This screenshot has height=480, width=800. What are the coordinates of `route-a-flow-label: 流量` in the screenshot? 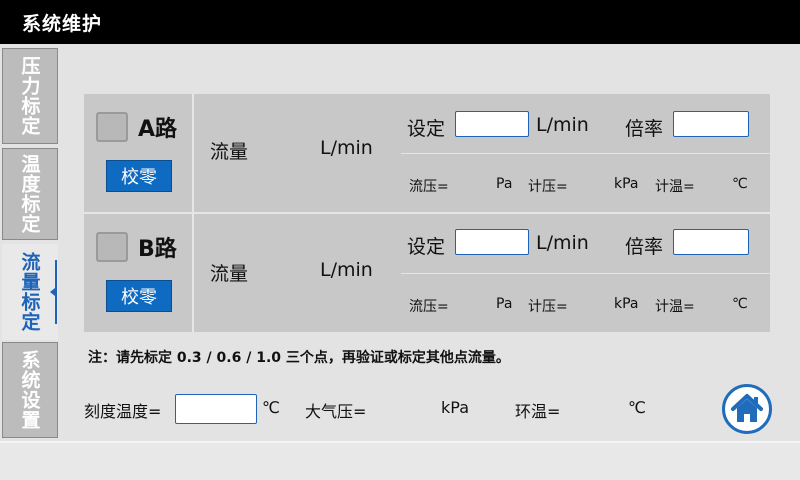 It's located at (229, 152).